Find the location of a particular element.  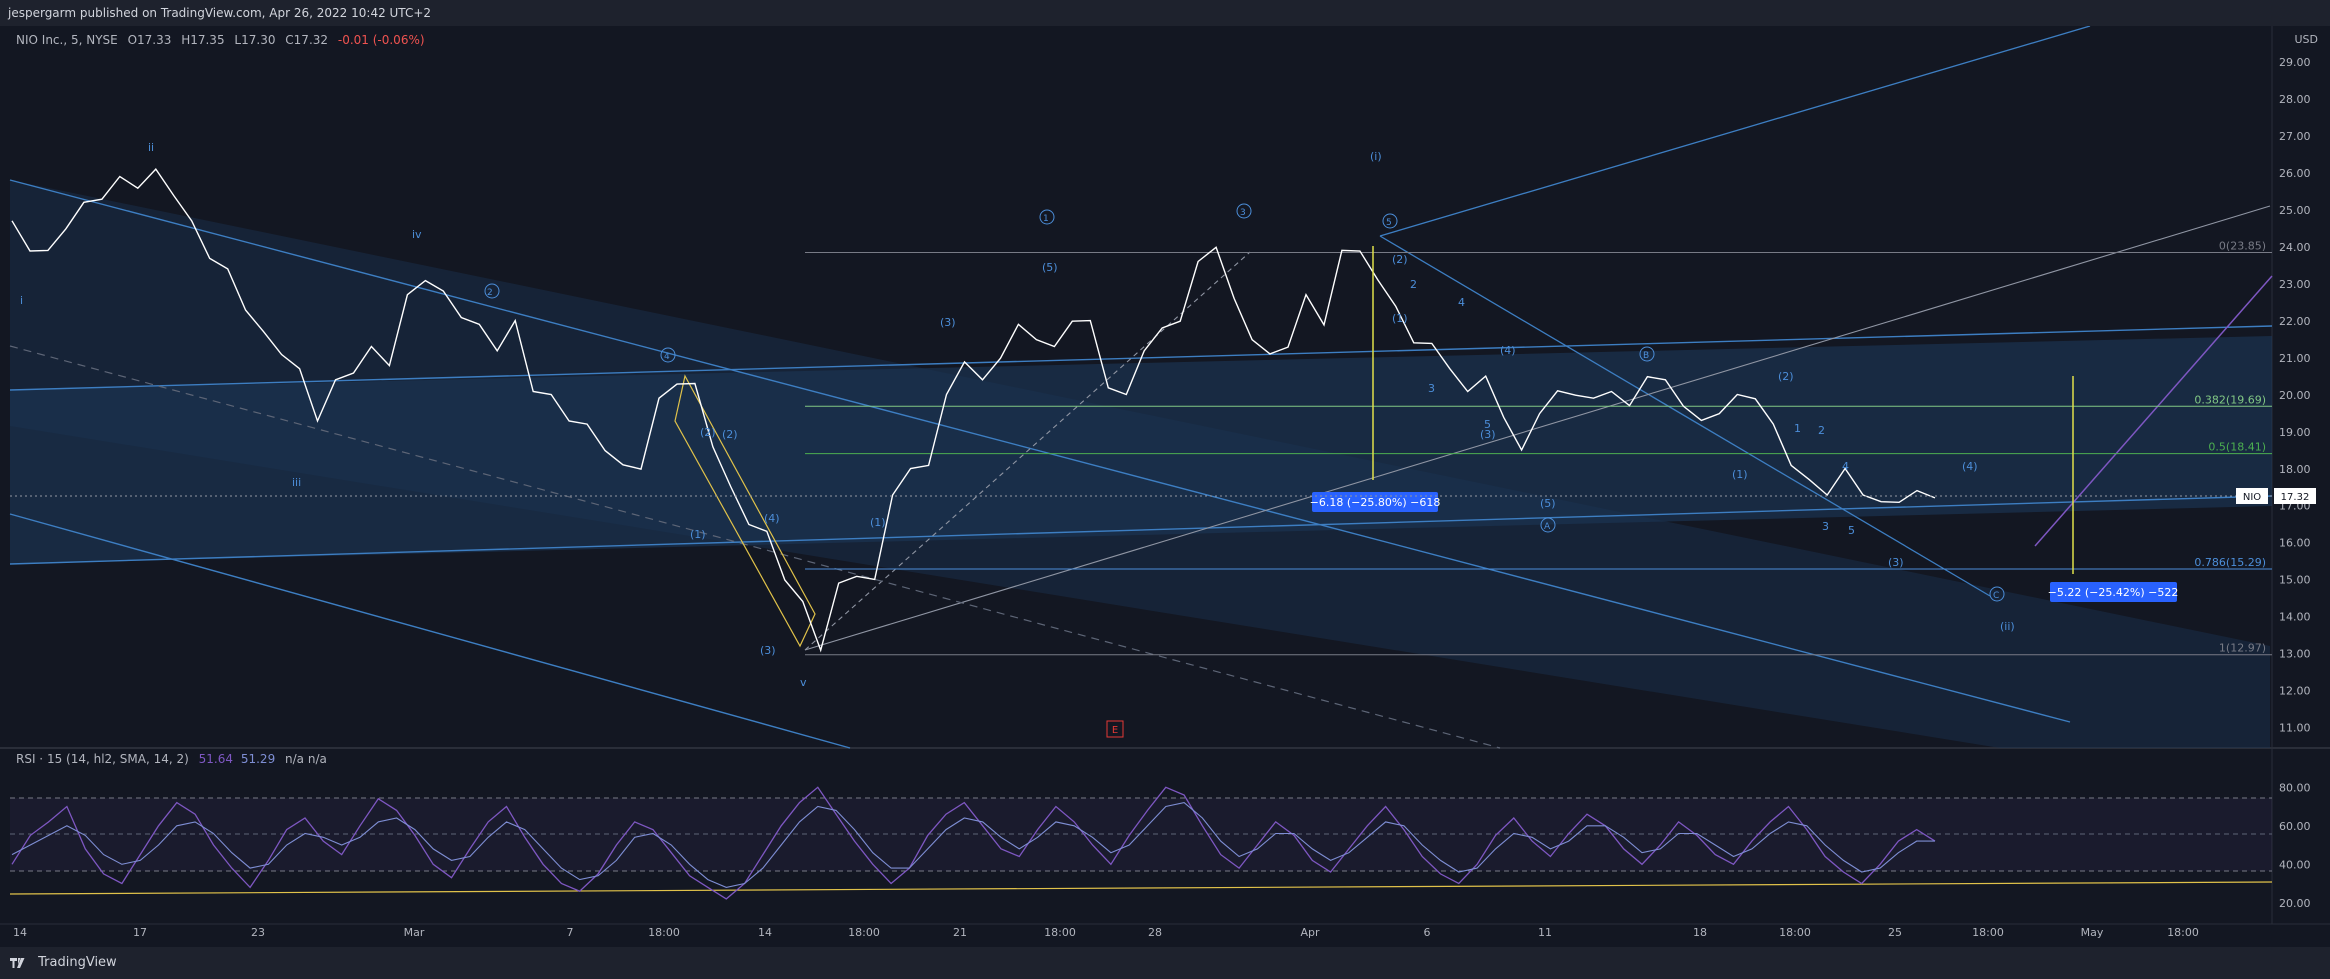

price-axis-tick: 25.00 is located at coordinates (2295, 210).